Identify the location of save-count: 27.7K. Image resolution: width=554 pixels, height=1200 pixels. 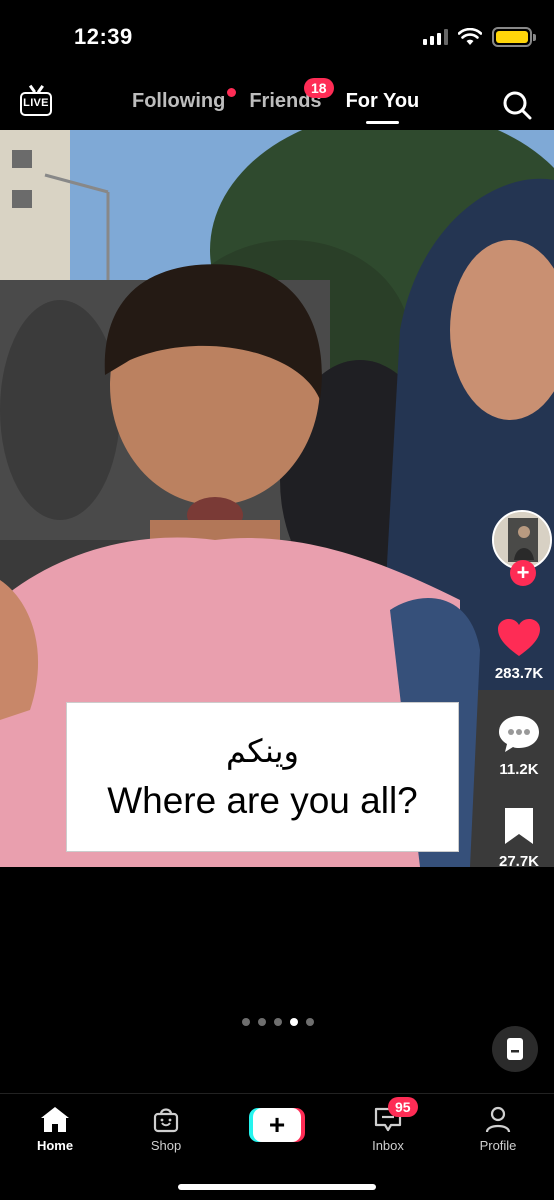
(519, 861).